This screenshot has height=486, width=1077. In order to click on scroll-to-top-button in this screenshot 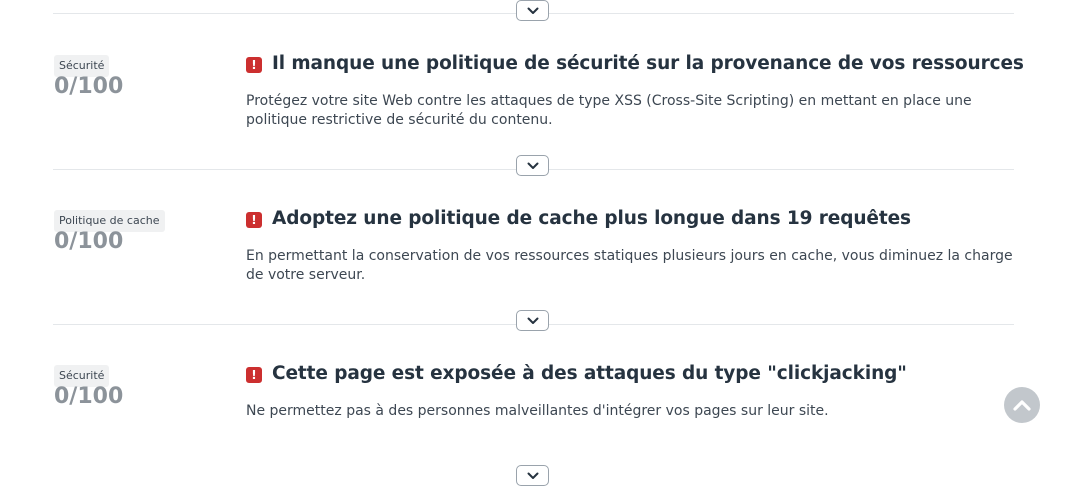, I will do `click(1022, 405)`.